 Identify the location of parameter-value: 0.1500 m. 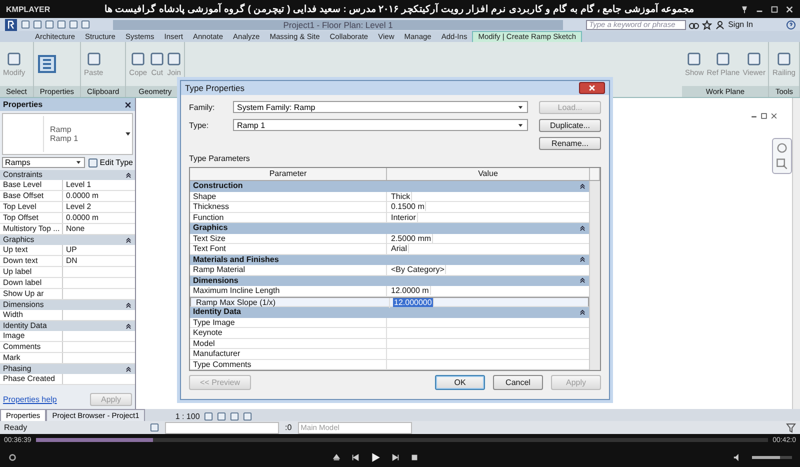
(408, 206).